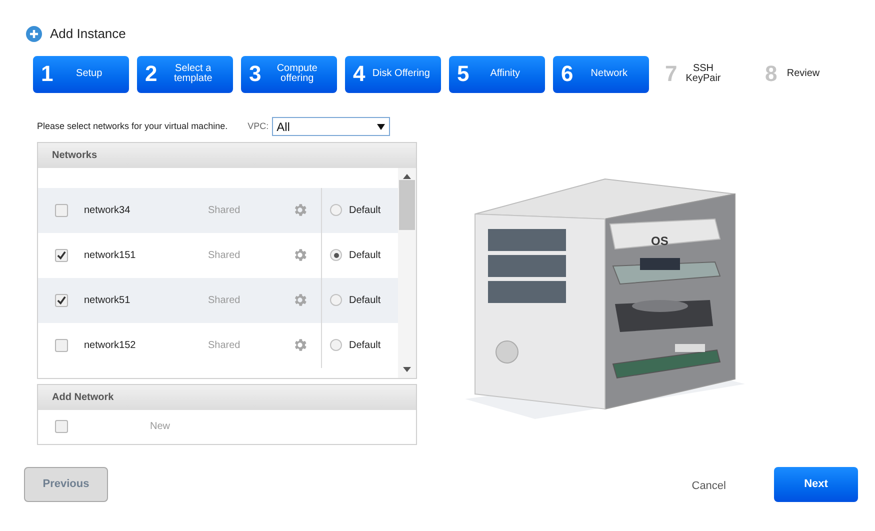 The image size is (875, 531). Describe the element at coordinates (601, 74) in the screenshot. I see `wizard-step: 6 Network` at that location.